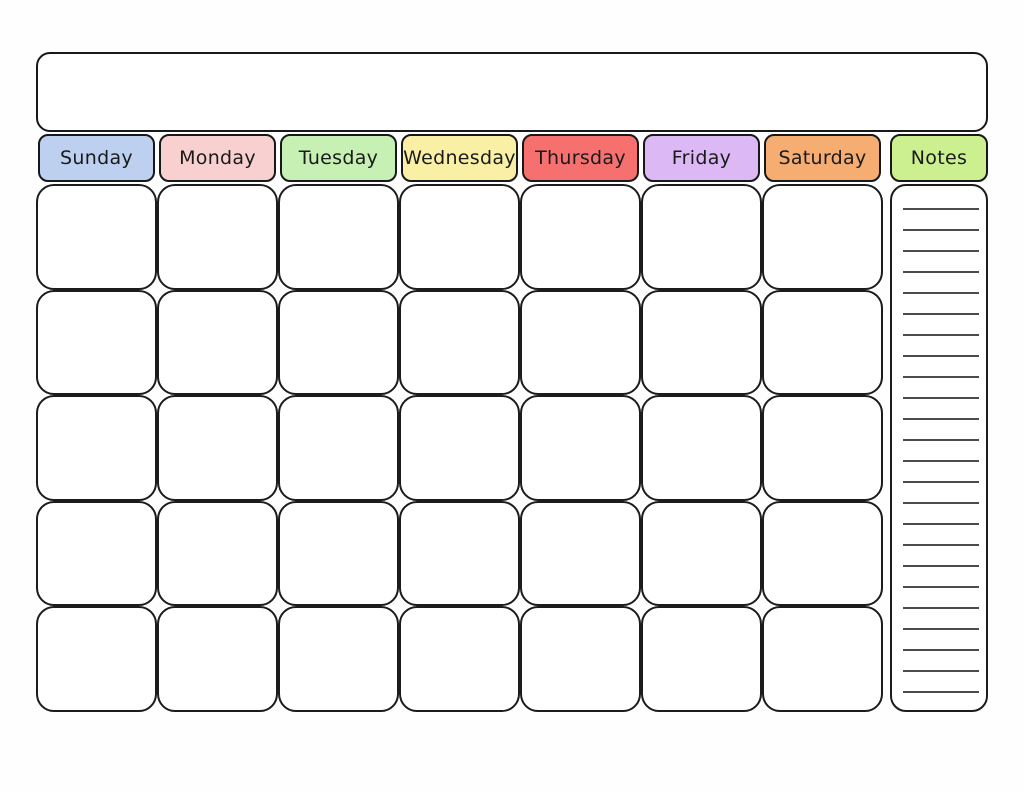 The width and height of the screenshot is (1024, 792). I want to click on weekday-header-tuesday: Tuesday, so click(338, 158).